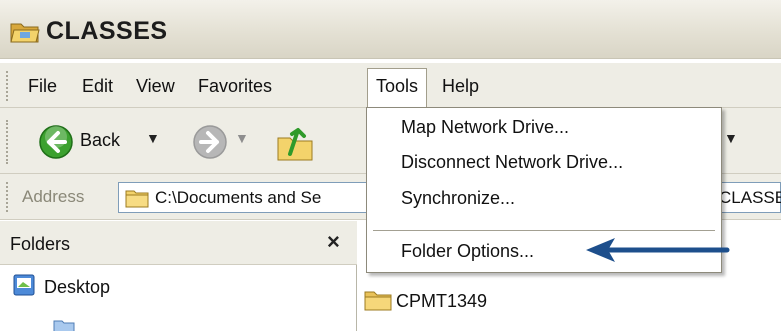 The height and width of the screenshot is (331, 781). I want to click on views-dropdown: ▼, so click(731, 138).